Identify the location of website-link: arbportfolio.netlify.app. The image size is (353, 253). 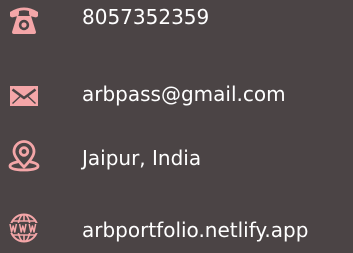
(195, 230).